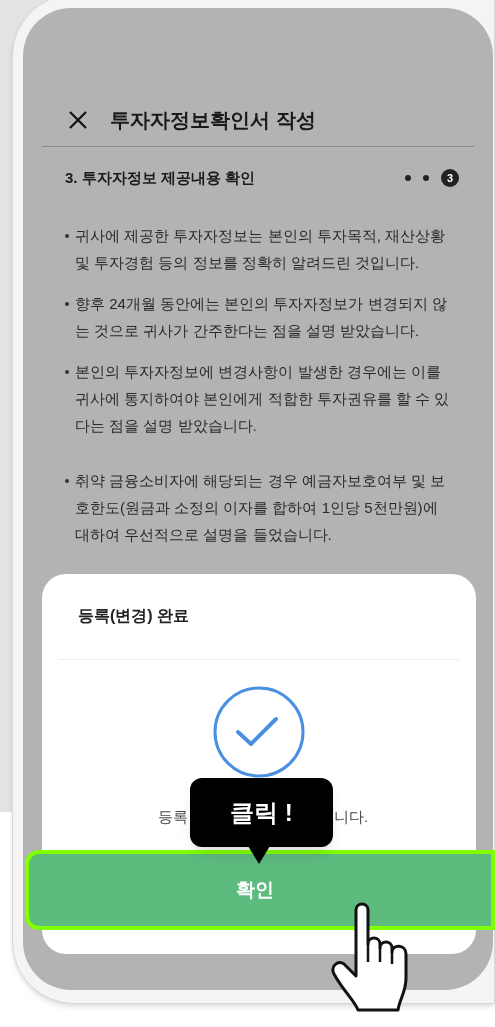 The height and width of the screenshot is (1027, 495). Describe the element at coordinates (134, 616) in the screenshot. I see `dialog-title: 등록(변경) 완료` at that location.